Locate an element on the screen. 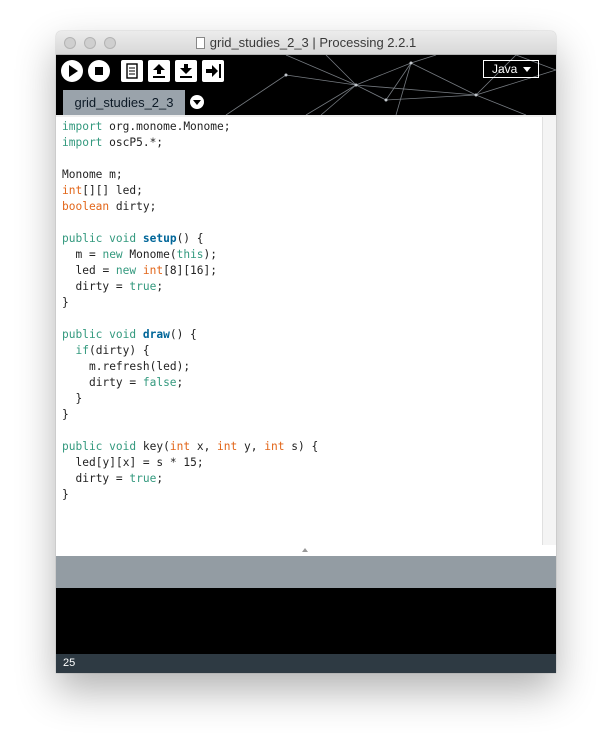  export-arrow-right-icon is located at coordinates (213, 71).